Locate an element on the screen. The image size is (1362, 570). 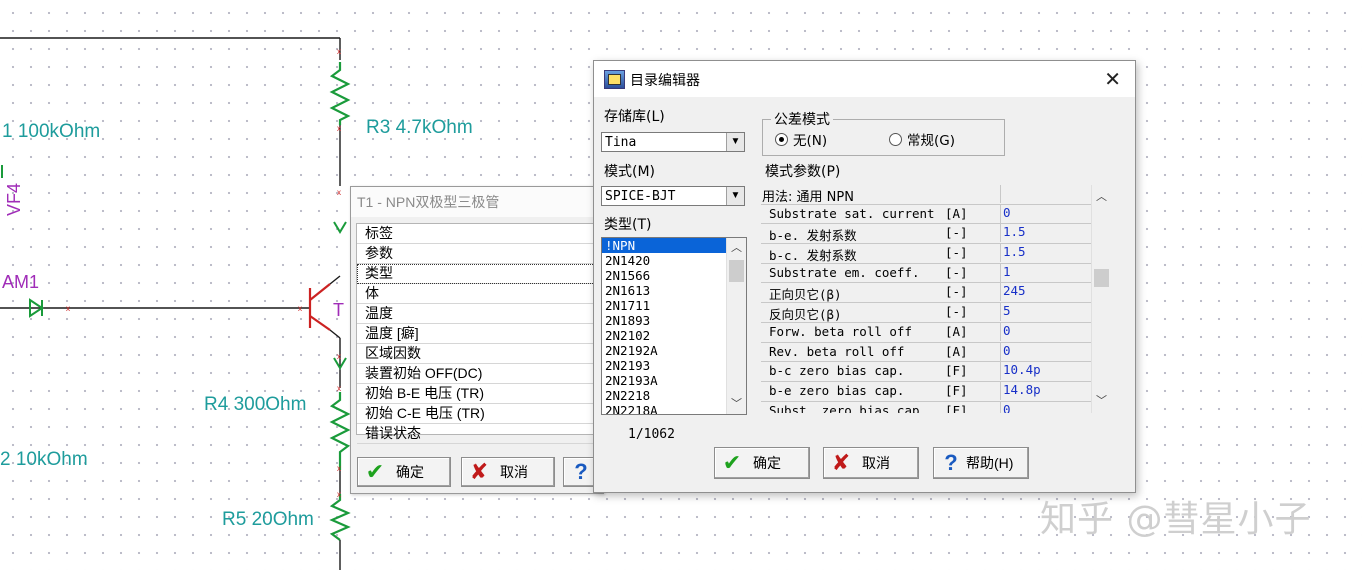
property-row: 体 is located at coordinates (482, 294).